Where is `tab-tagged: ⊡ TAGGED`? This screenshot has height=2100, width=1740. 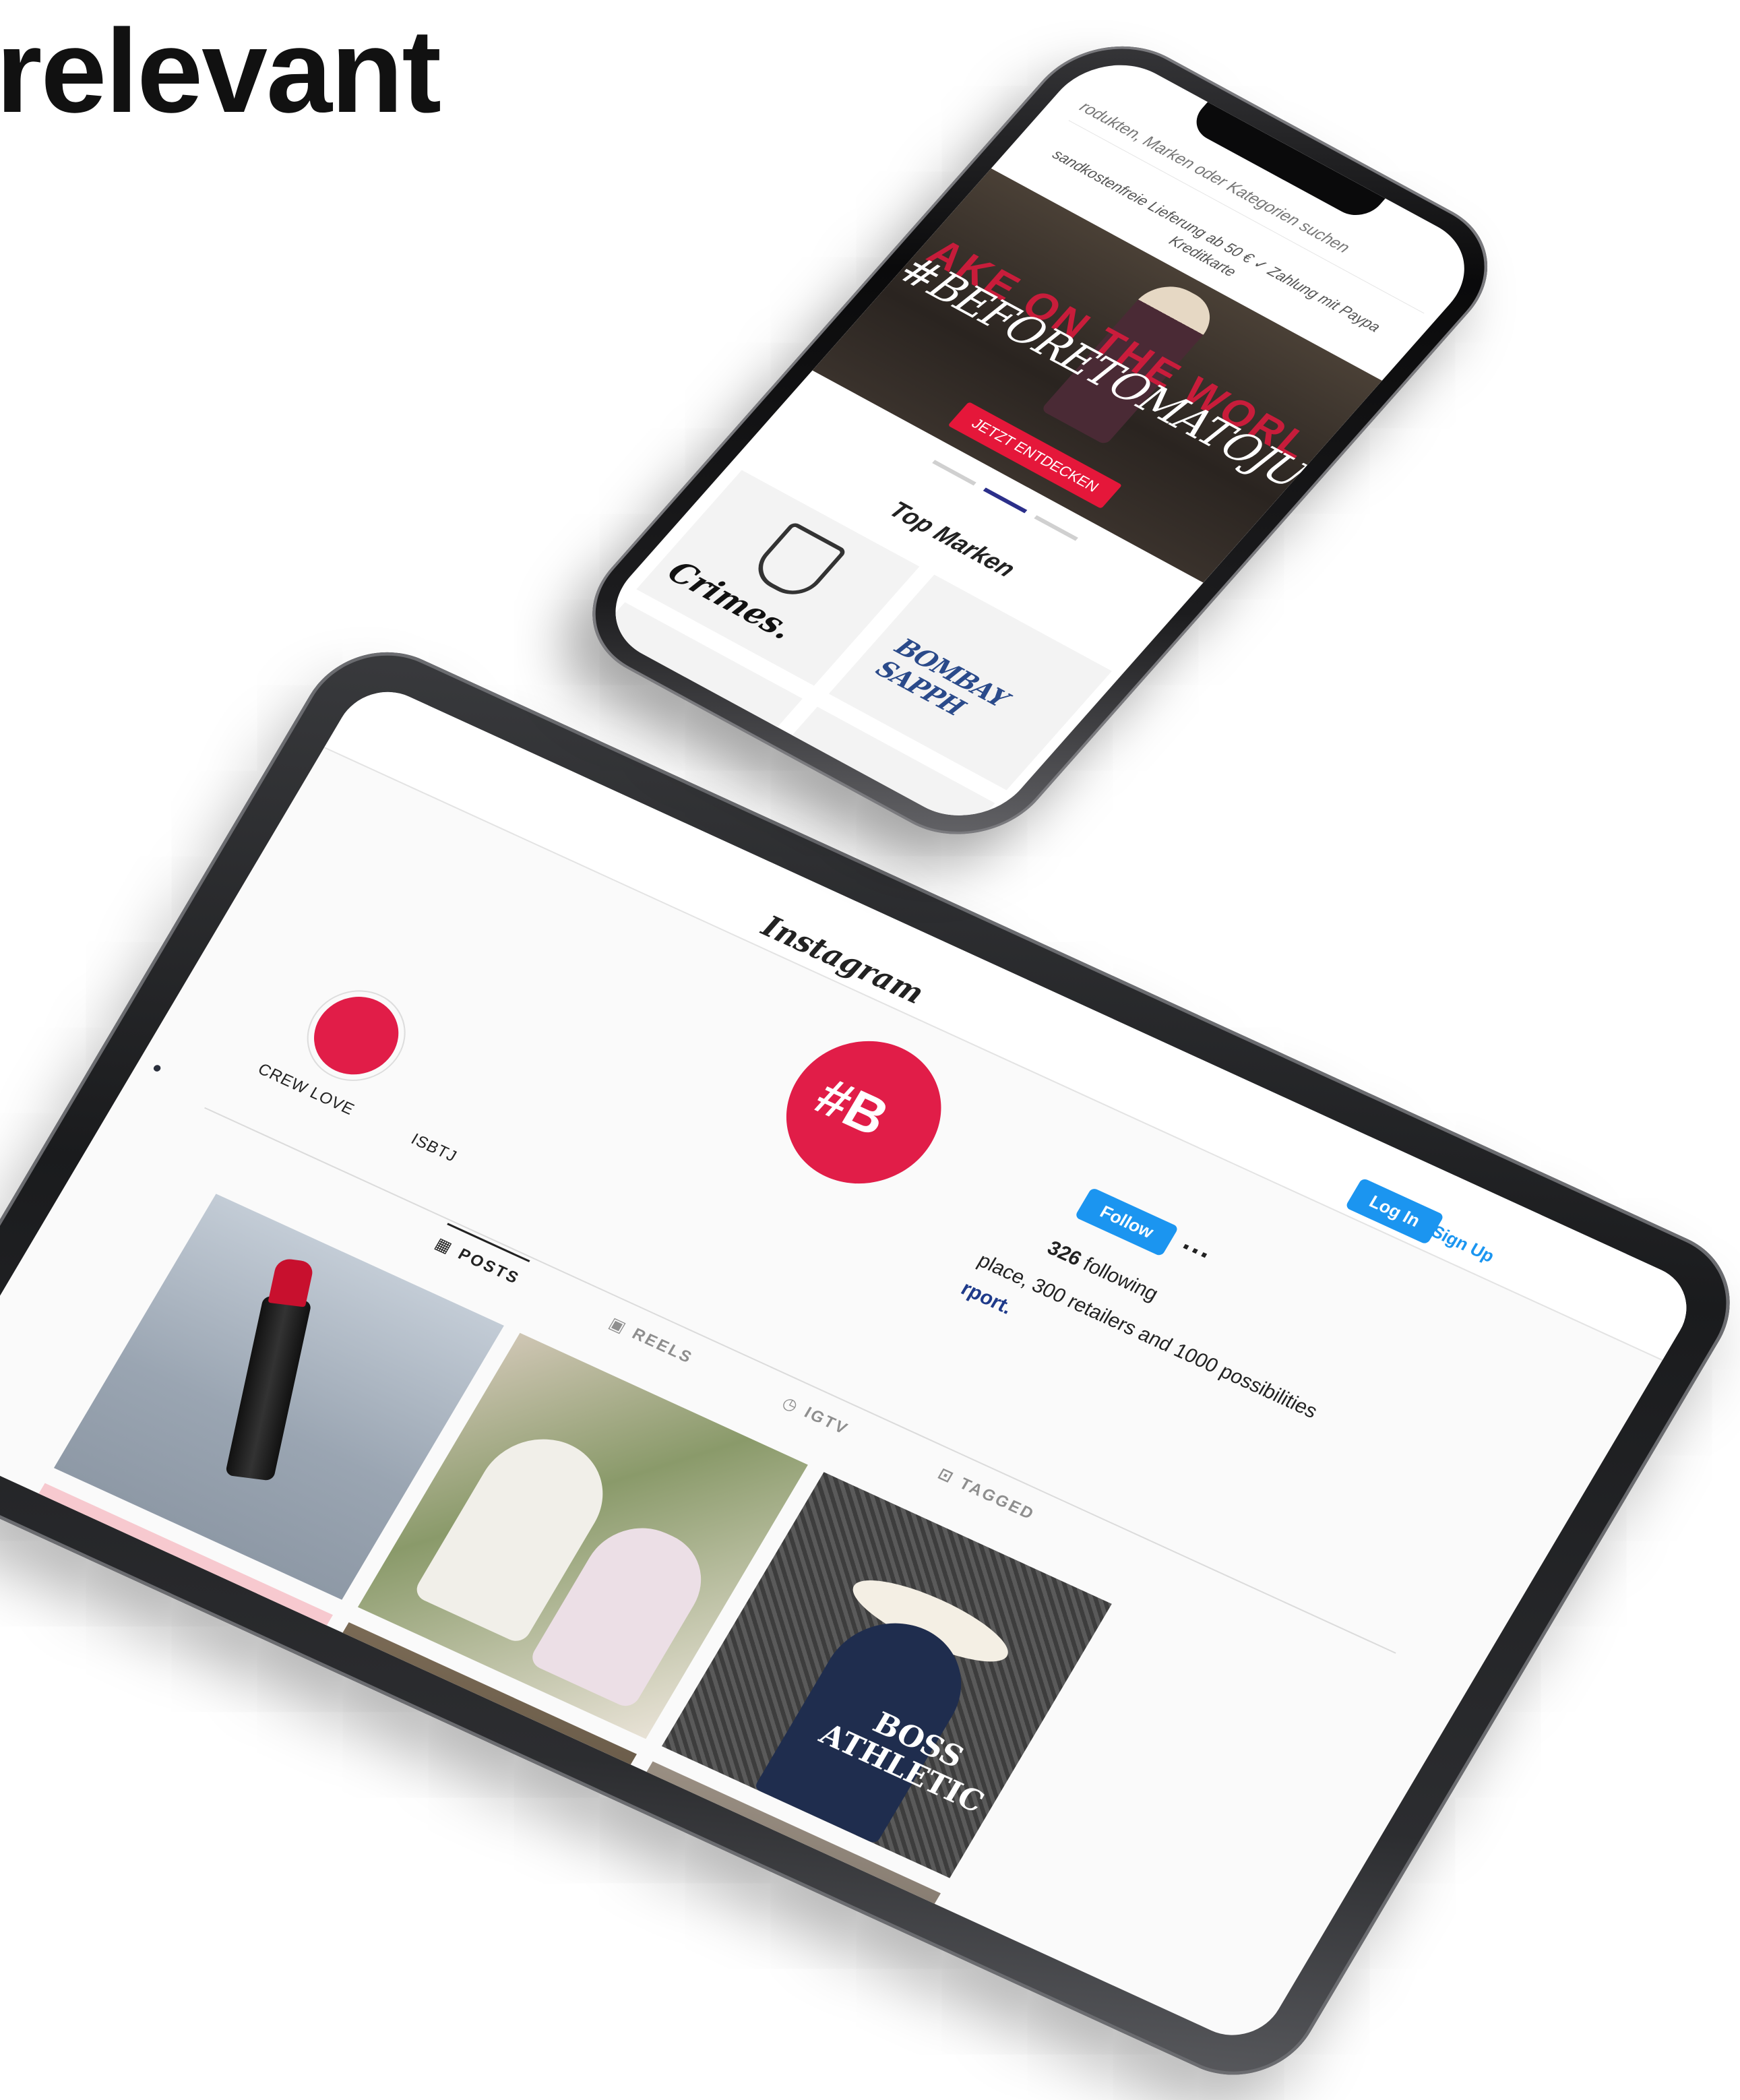
tab-tagged: ⊡ TAGGED is located at coordinates (986, 1494).